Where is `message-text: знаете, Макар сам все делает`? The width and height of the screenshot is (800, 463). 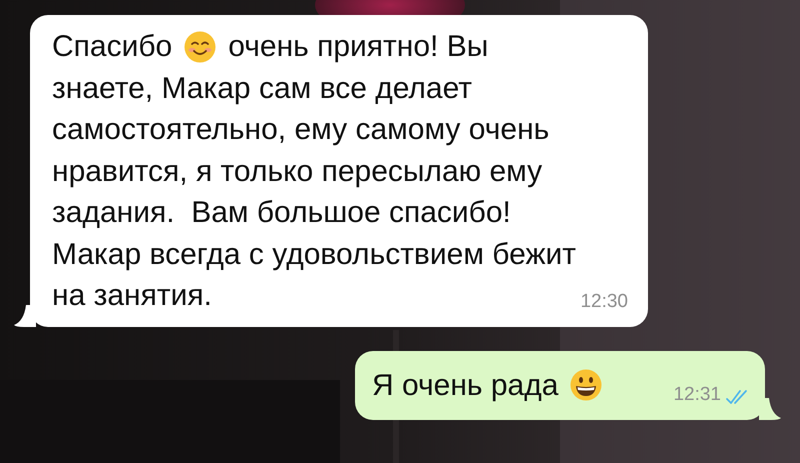 message-text: знаете, Макар сам все делает is located at coordinates (262, 88).